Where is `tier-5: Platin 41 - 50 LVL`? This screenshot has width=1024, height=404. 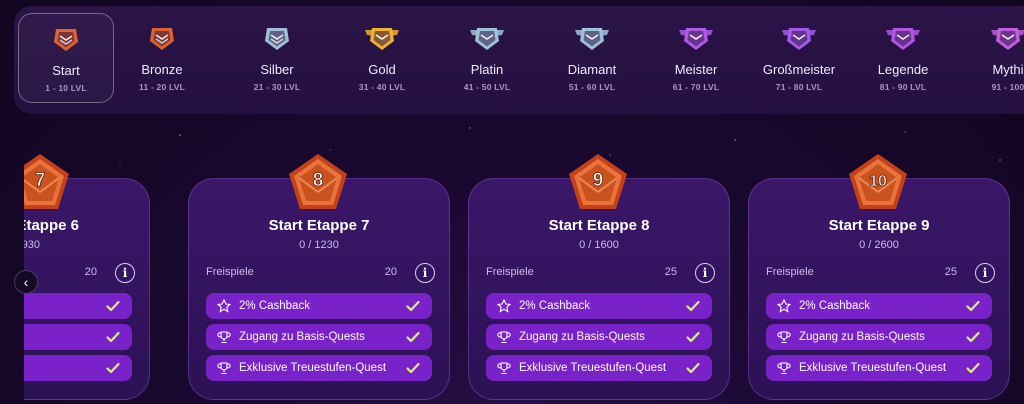
tier-5: Platin 41 - 50 LVL is located at coordinates (487, 58).